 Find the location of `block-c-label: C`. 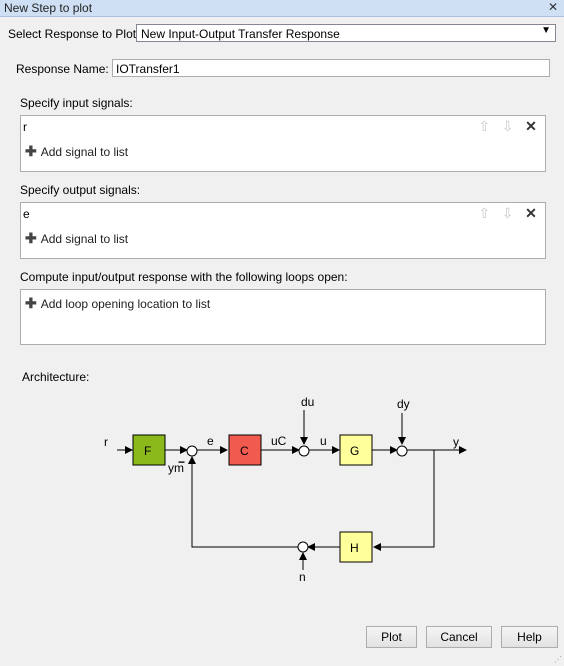

block-c-label: C is located at coordinates (244, 451).